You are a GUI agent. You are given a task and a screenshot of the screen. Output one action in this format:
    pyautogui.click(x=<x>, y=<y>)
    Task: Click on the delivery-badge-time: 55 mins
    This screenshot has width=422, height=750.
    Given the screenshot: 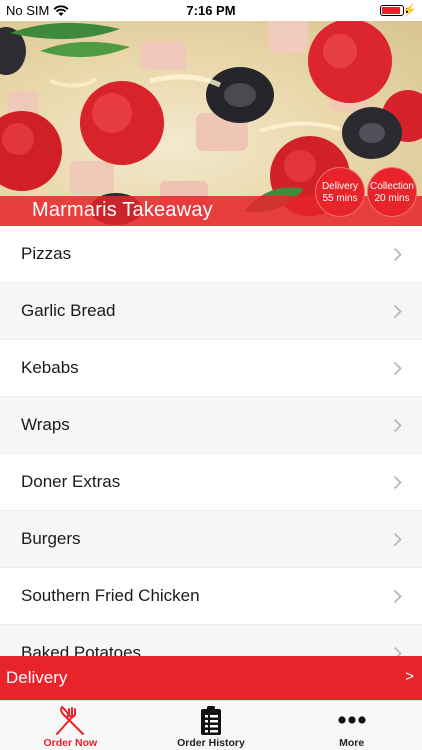 What is the action you would take?
    pyautogui.click(x=340, y=198)
    